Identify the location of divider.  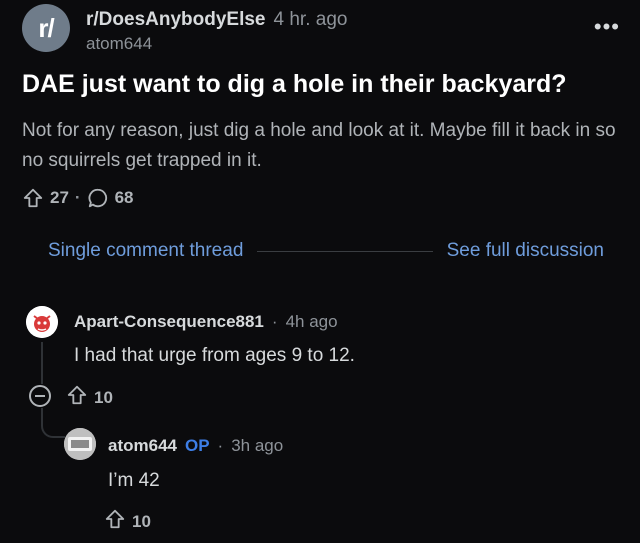
(345, 251).